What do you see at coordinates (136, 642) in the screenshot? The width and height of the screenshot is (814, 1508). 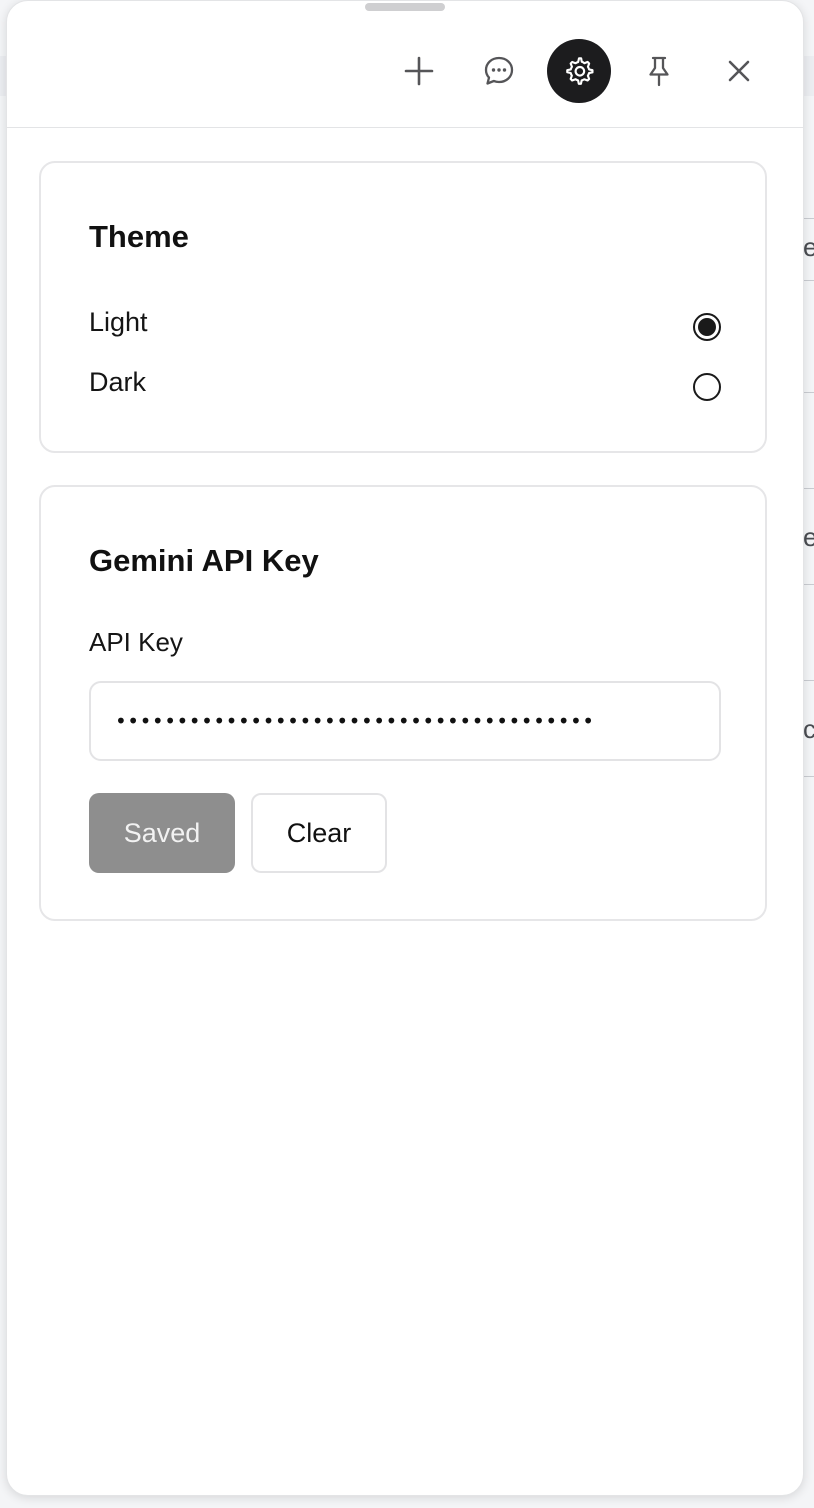 I see `api-key-field-label: API Key` at bounding box center [136, 642].